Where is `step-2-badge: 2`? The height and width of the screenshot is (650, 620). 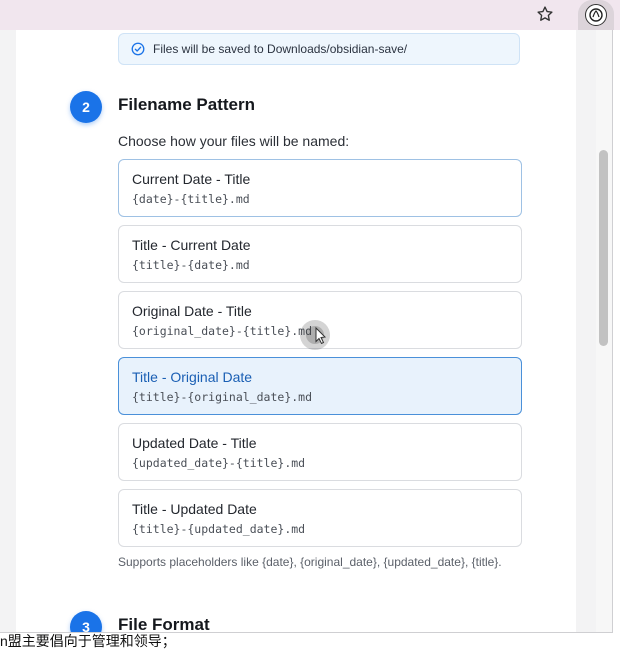 step-2-badge: 2 is located at coordinates (86, 107).